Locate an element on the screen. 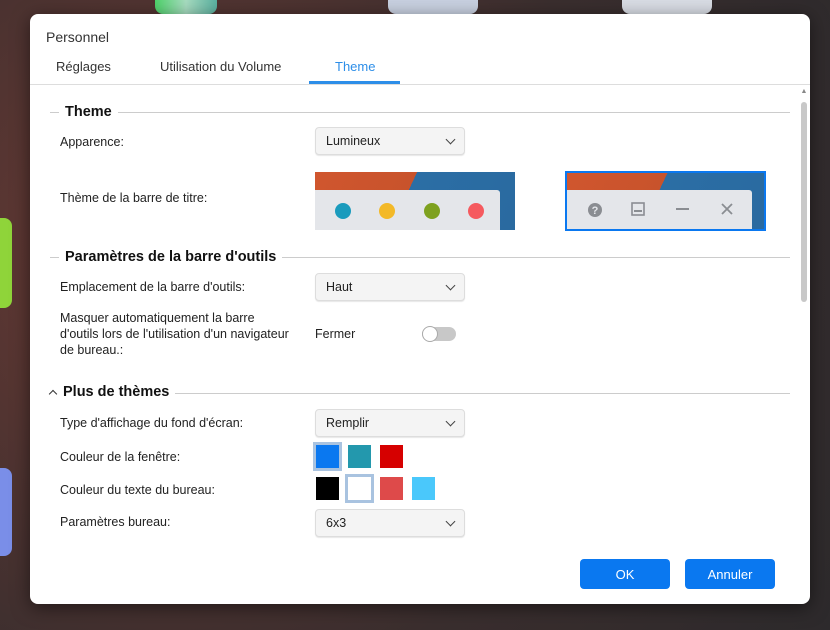 This screenshot has height=630, width=830. section-divider is located at coordinates (420, 112).